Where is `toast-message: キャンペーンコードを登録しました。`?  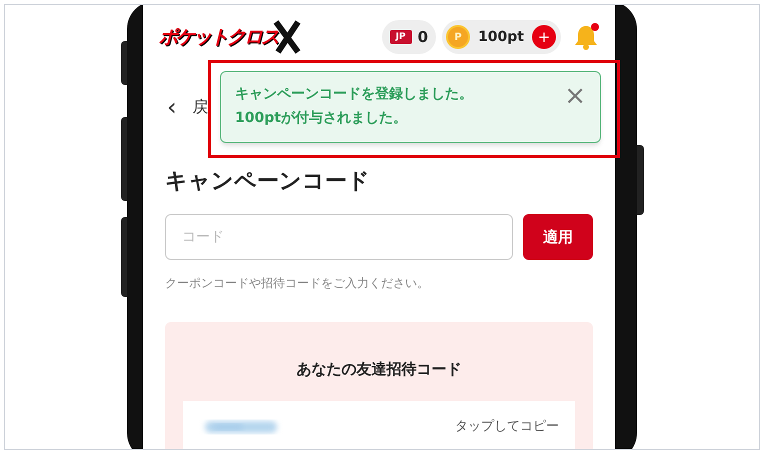 toast-message: キャンペーンコードを登録しました。 is located at coordinates (354, 94).